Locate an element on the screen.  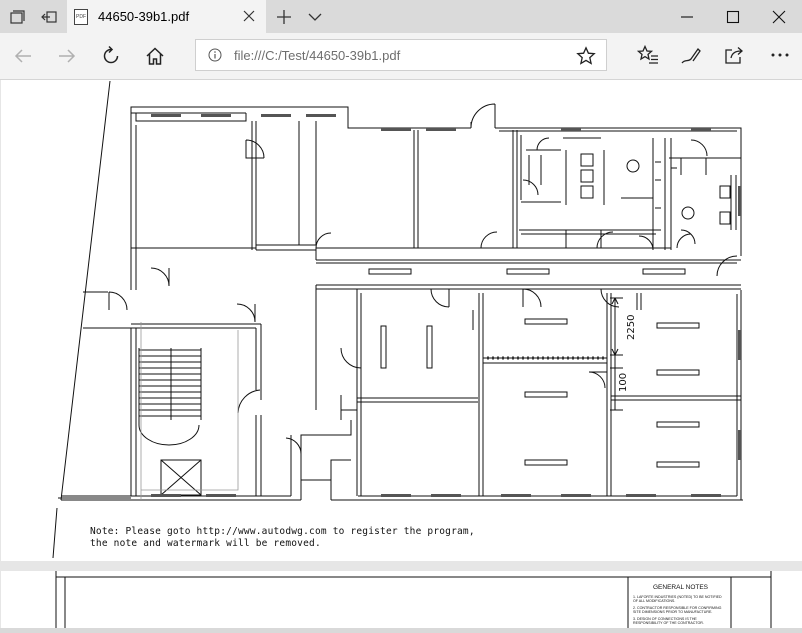
favorite-star-icon is located at coordinates (586, 56).